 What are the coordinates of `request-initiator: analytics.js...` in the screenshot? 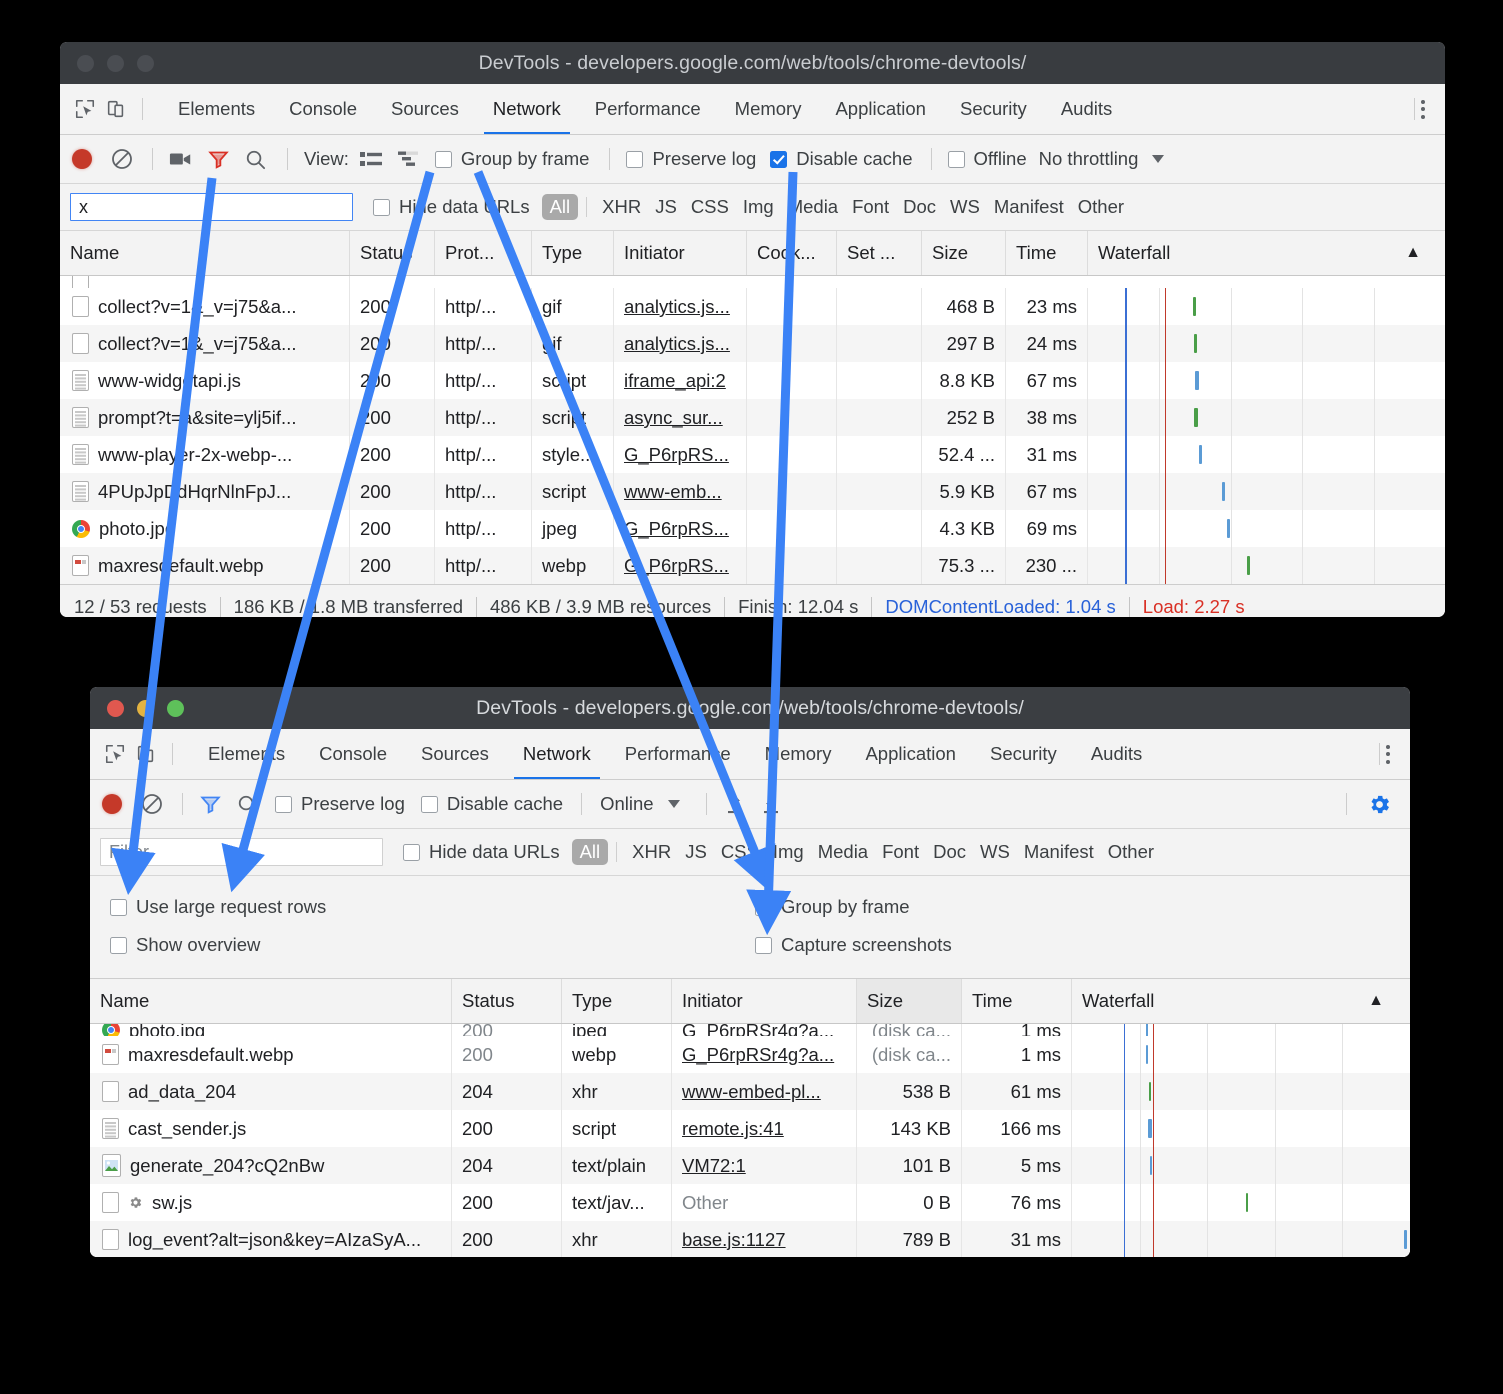 It's located at (677, 343).